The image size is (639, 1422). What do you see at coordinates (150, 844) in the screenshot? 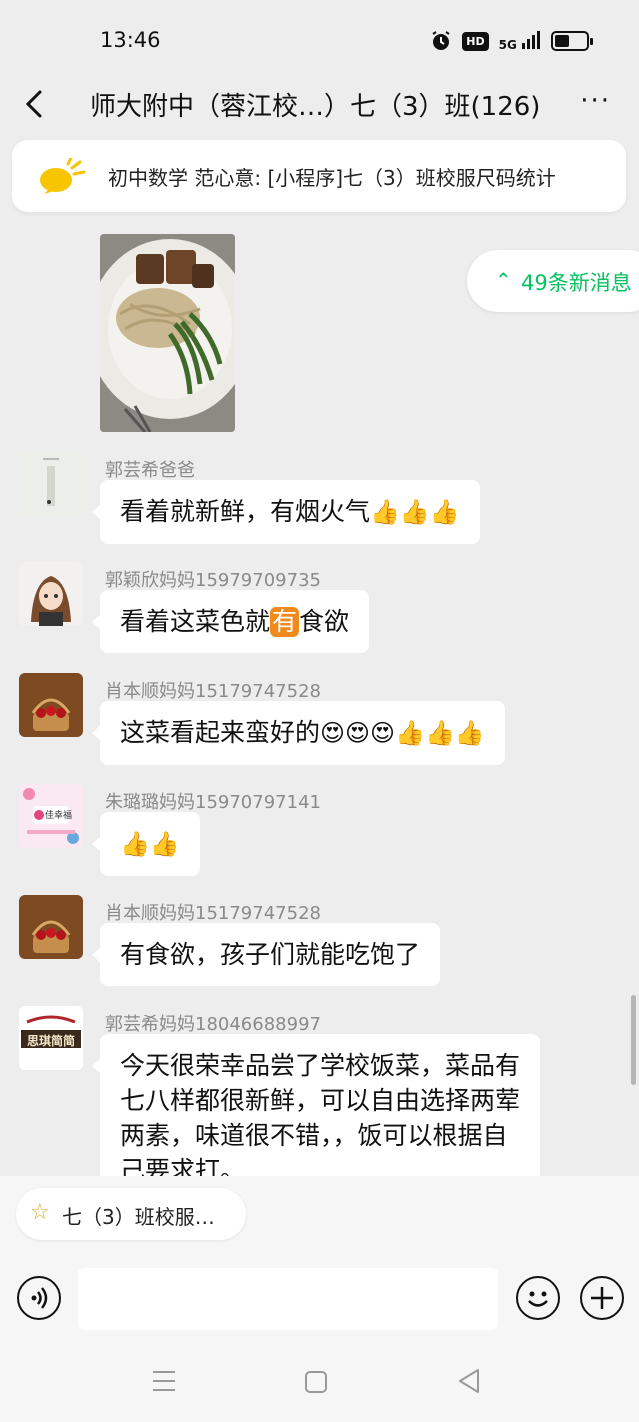
I see `thumbs-up-emoji: 👍👍` at bounding box center [150, 844].